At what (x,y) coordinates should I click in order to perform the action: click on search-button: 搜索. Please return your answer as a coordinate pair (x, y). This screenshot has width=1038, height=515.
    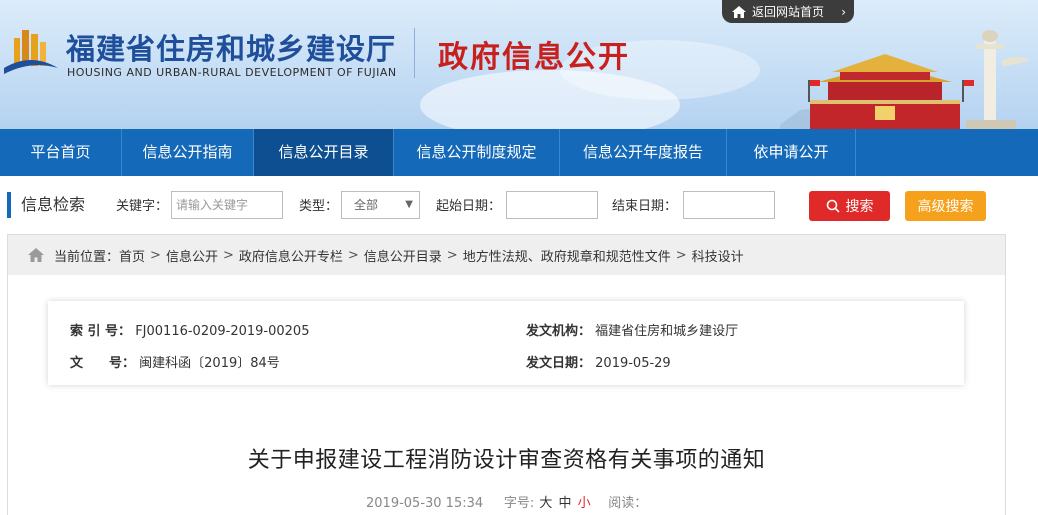
    Looking at the image, I should click on (849, 206).